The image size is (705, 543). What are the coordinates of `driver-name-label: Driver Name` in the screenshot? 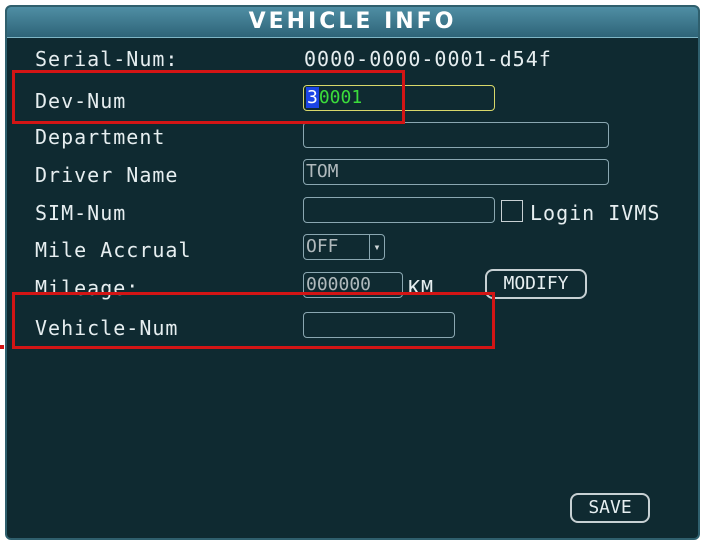 It's located at (107, 175).